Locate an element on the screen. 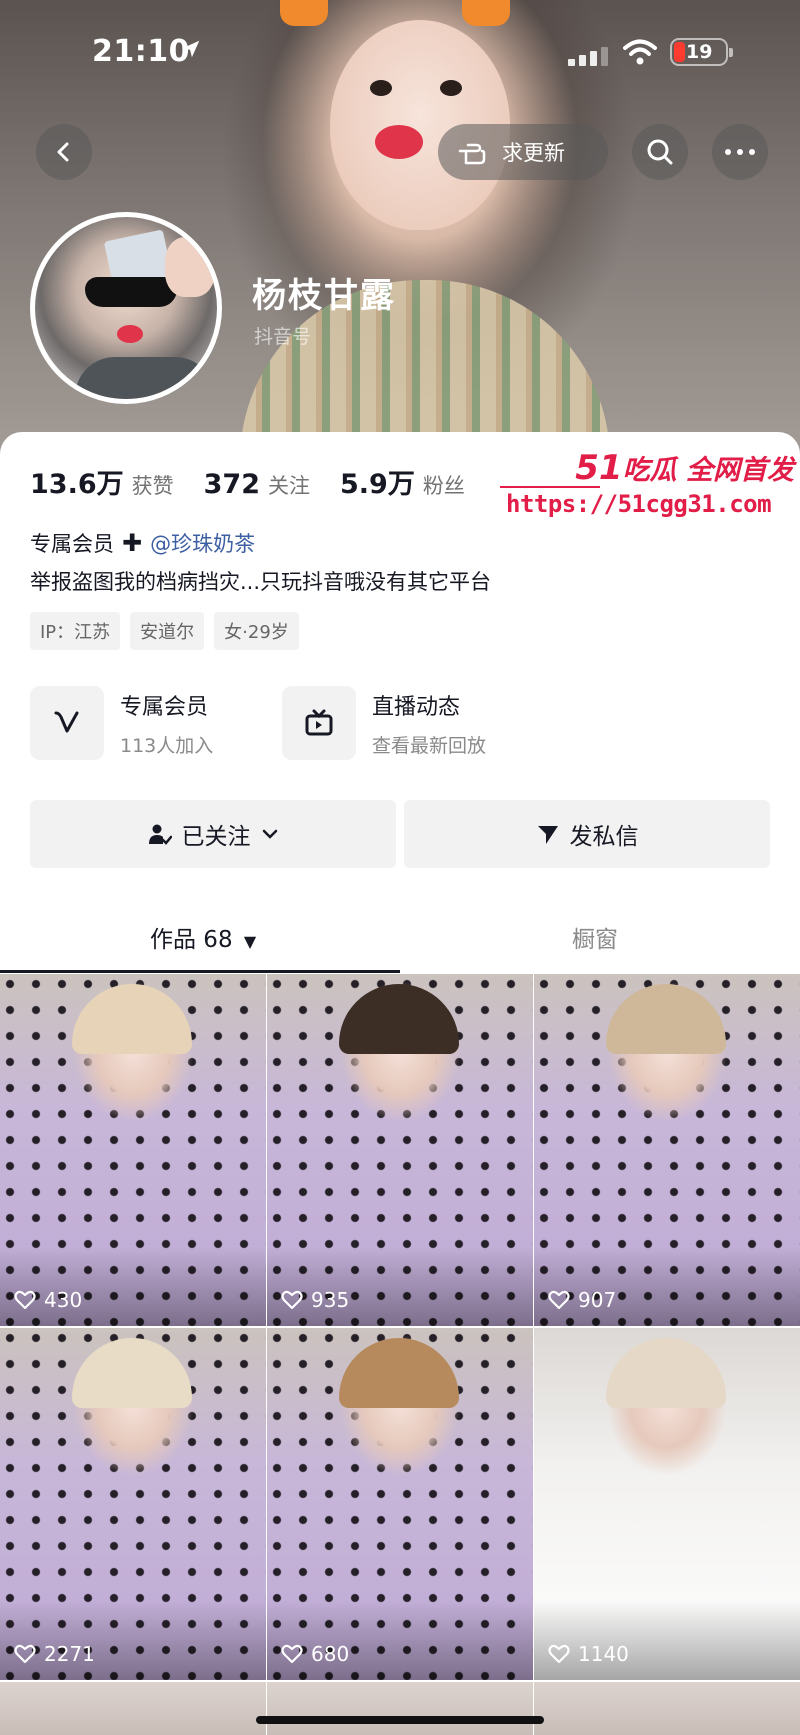 The height and width of the screenshot is (1735, 800). watermark-brand: 51吃瓜 全网首发 is located at coordinates (684, 468).